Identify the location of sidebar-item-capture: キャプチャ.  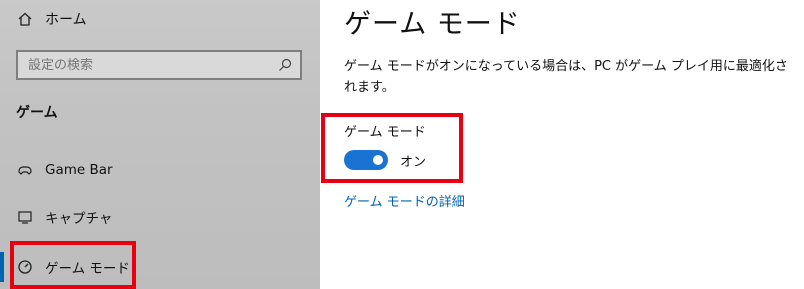
(64, 217).